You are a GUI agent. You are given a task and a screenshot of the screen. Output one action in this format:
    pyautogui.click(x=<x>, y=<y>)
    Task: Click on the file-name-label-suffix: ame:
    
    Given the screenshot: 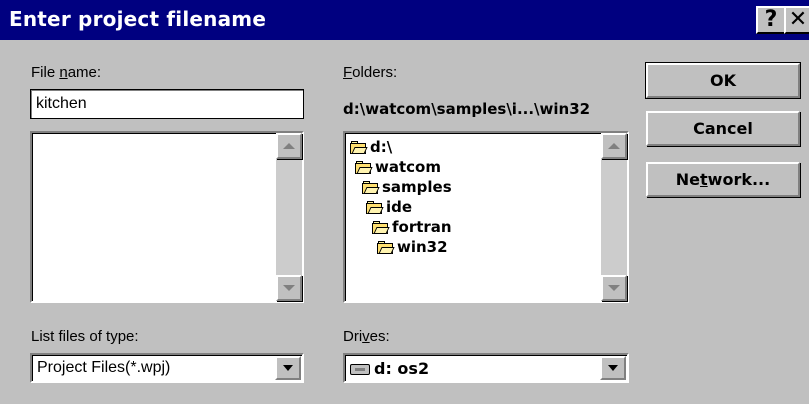 What is the action you would take?
    pyautogui.click(x=84, y=72)
    